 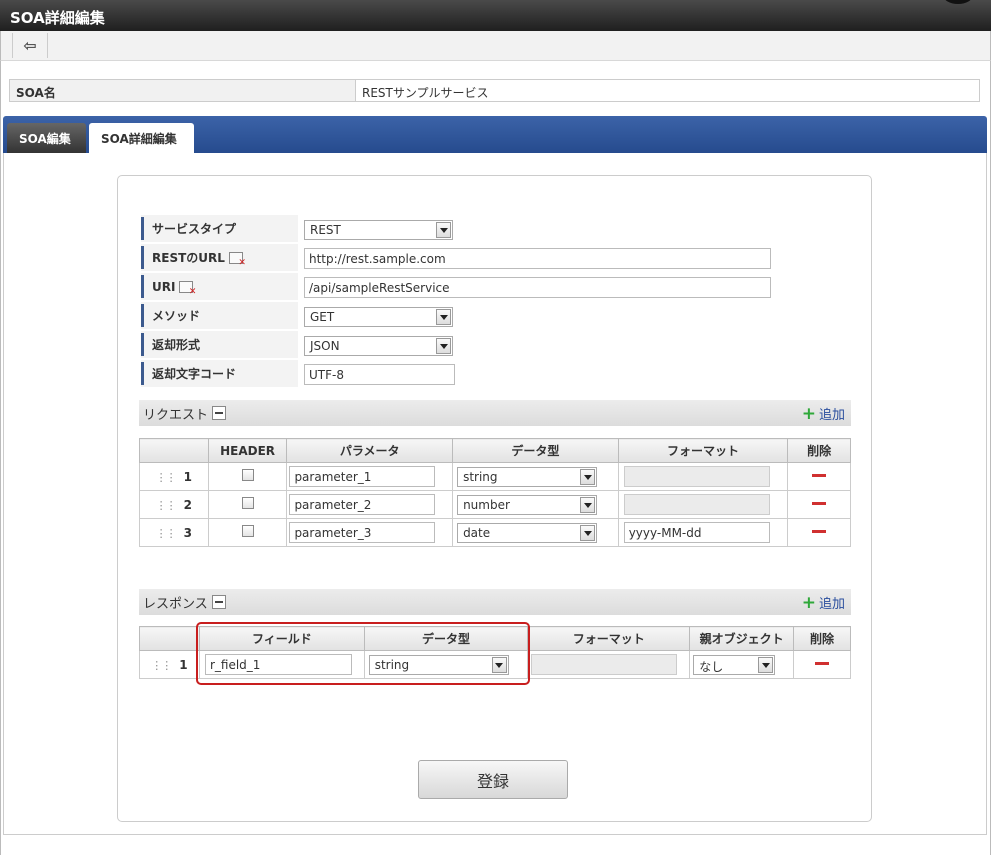 I want to click on type-col: データ型, so click(x=535, y=450).